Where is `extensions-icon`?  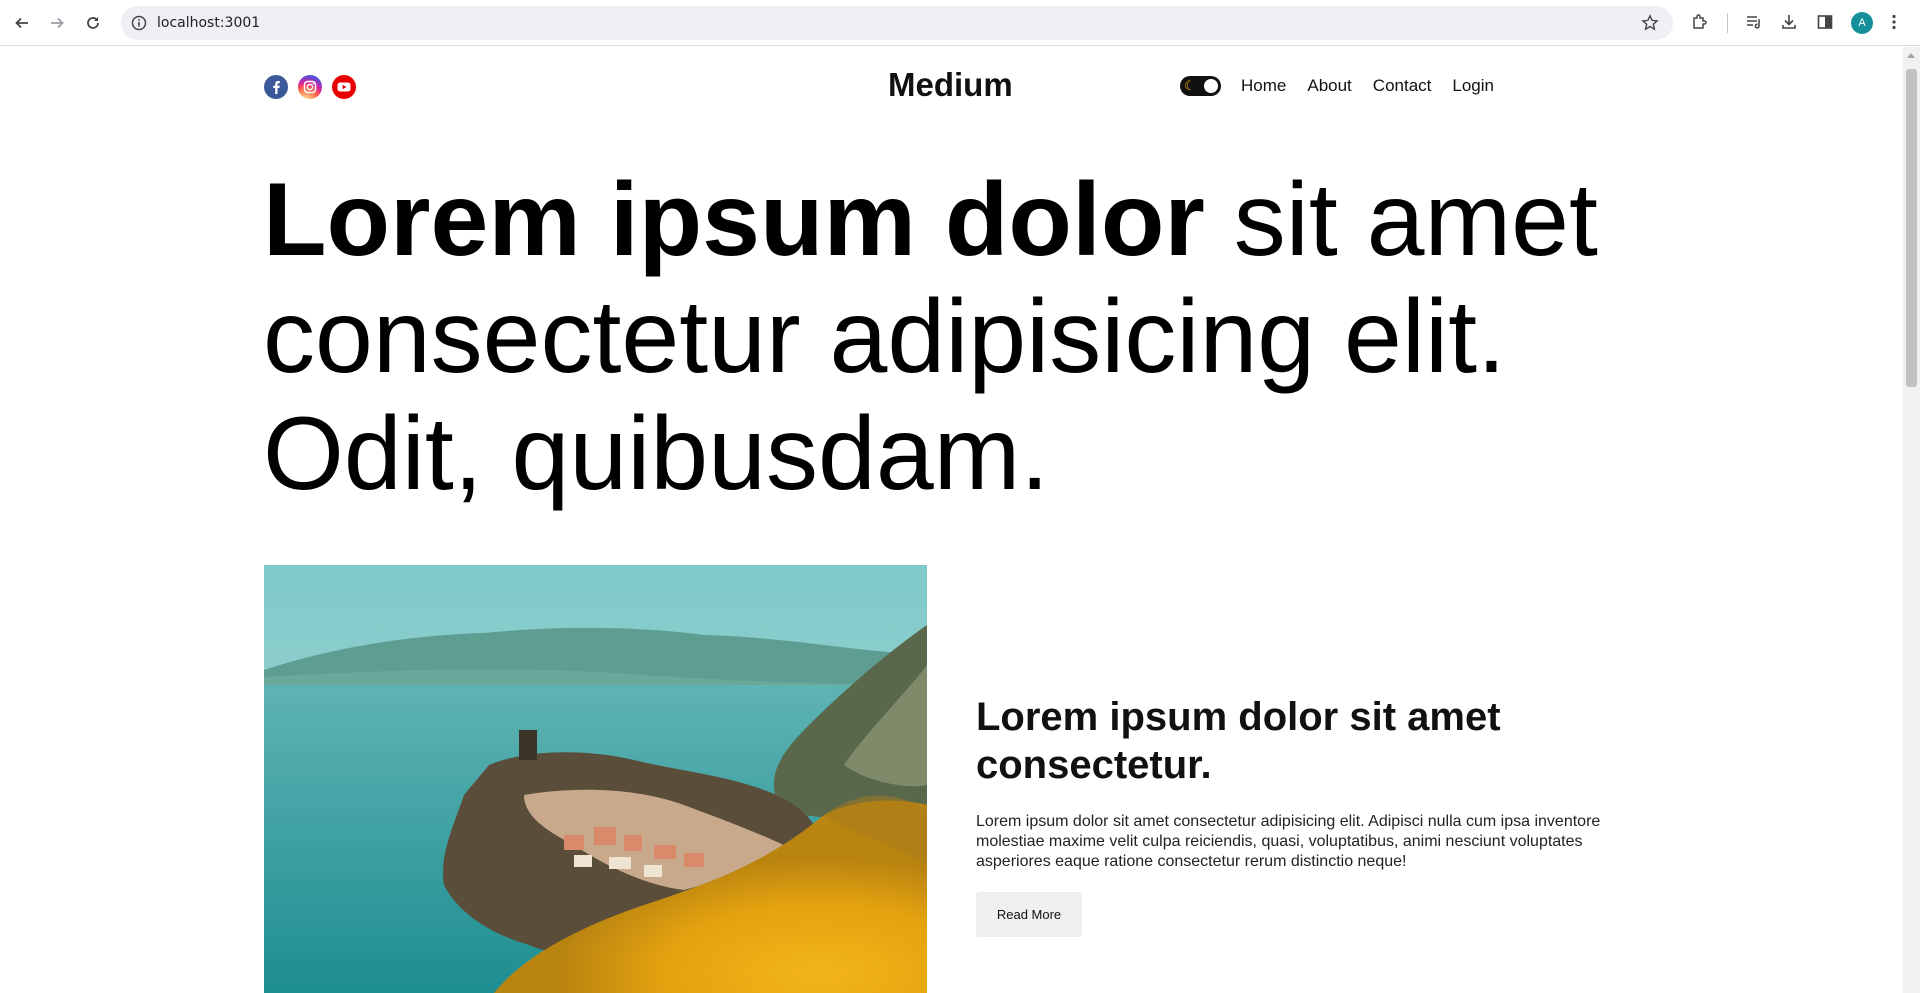
extensions-icon is located at coordinates (1700, 22).